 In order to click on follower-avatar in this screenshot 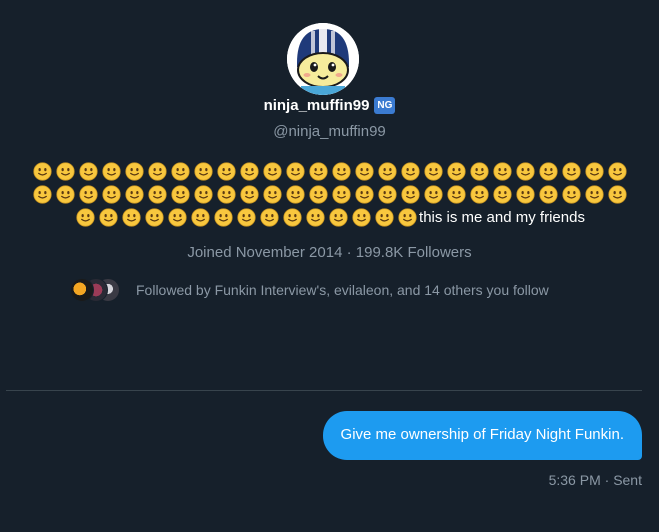, I will do `click(82, 290)`.